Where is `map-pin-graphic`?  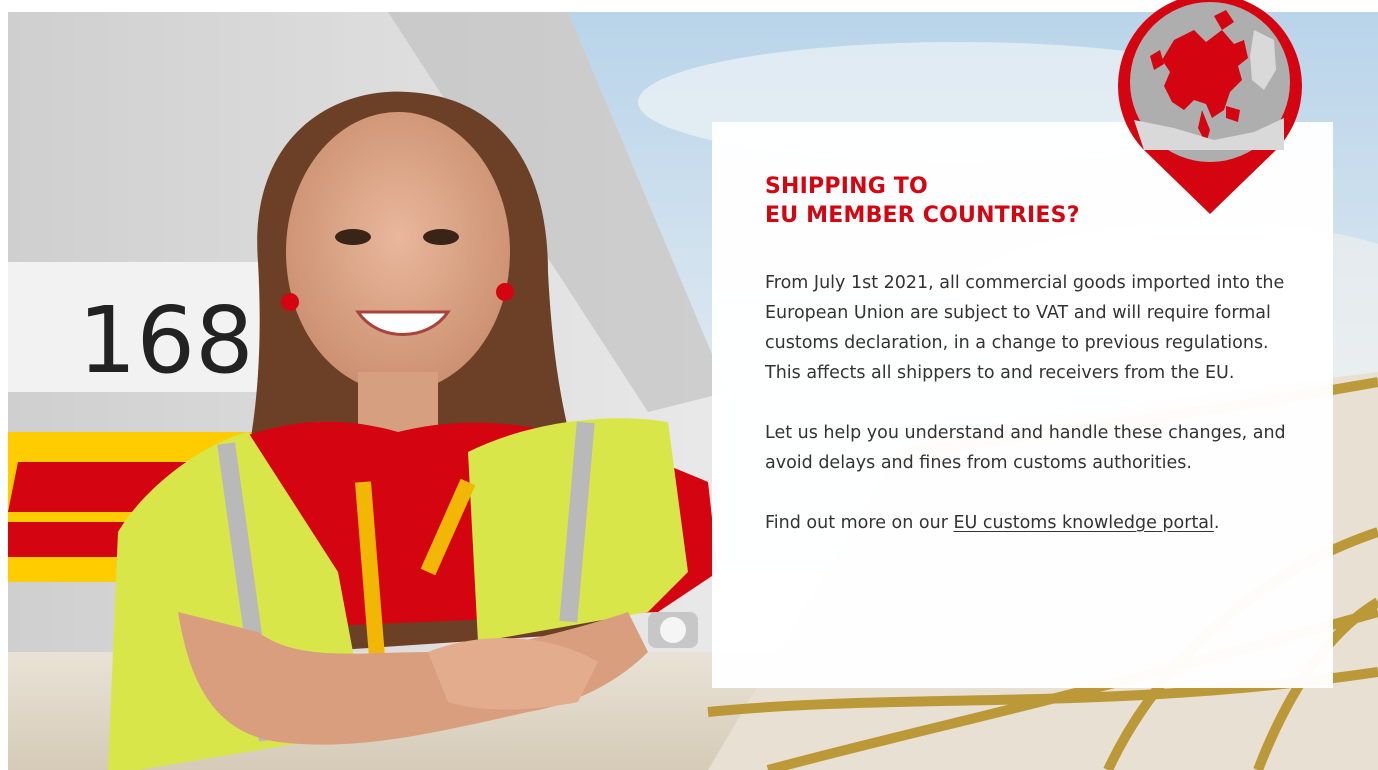 map-pin-graphic is located at coordinates (1210, 107).